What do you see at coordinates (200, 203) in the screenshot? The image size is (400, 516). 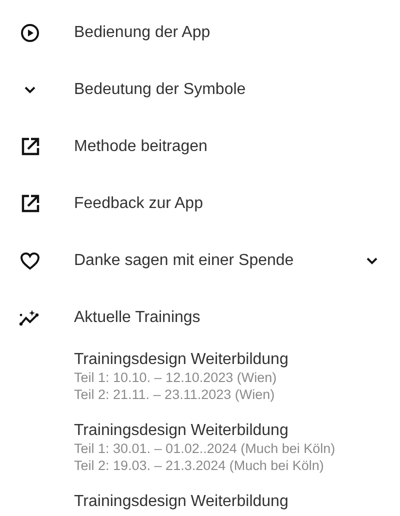 I see `menu-item: Feedback zur App` at bounding box center [200, 203].